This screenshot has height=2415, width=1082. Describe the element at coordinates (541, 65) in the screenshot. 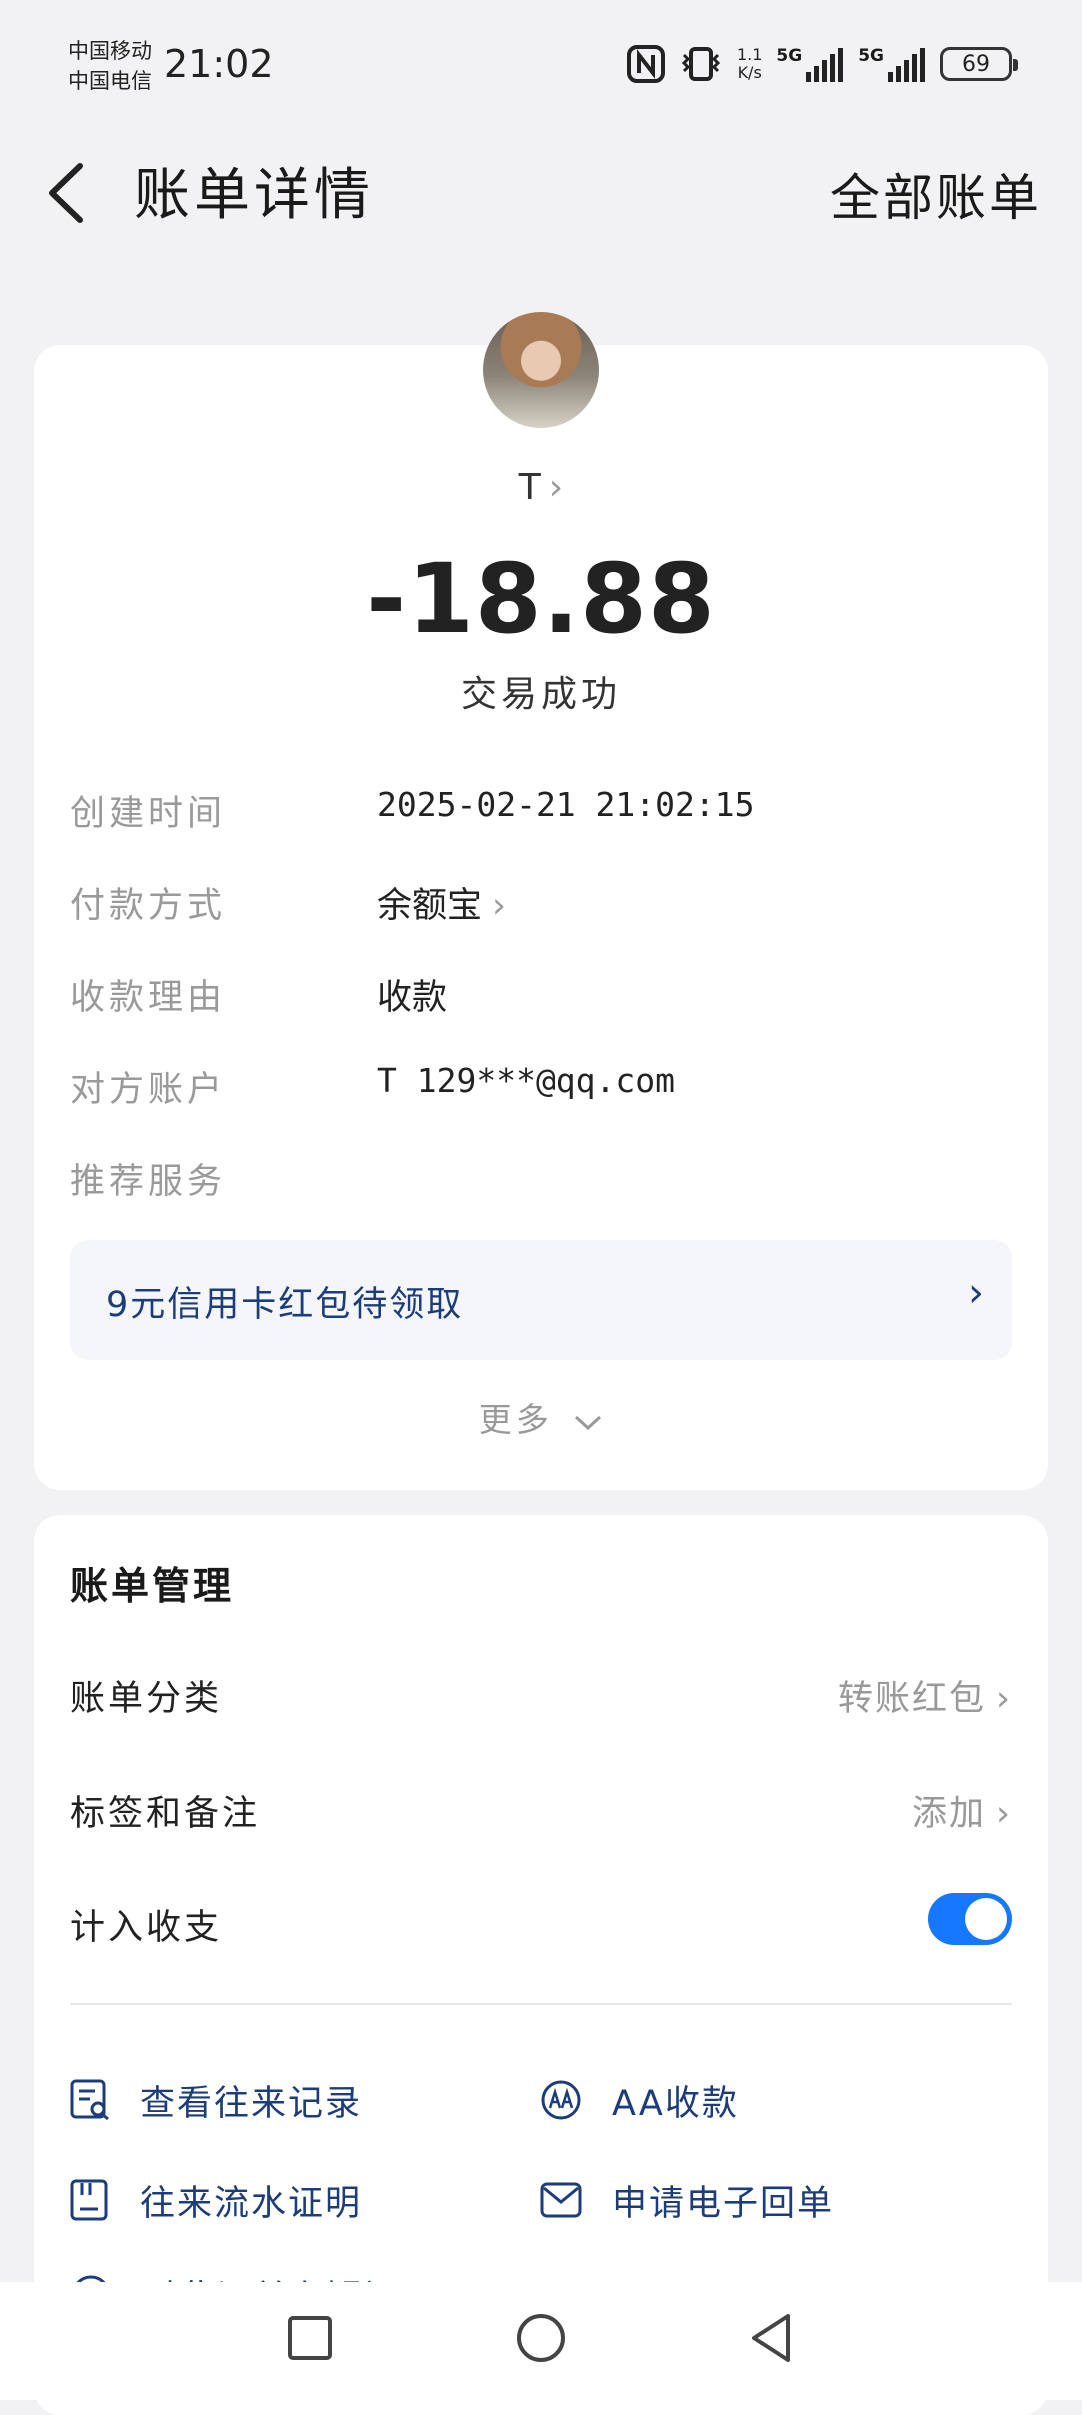

I see `status-bar: 中国移动 中国电信 21:02 1.1 K/s 5G 5G 69` at that location.